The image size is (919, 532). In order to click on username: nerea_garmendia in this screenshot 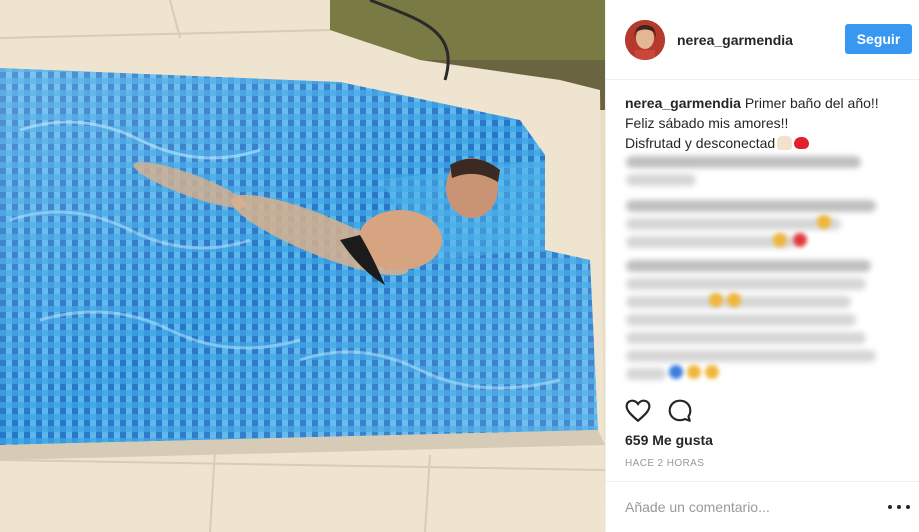, I will do `click(735, 40)`.